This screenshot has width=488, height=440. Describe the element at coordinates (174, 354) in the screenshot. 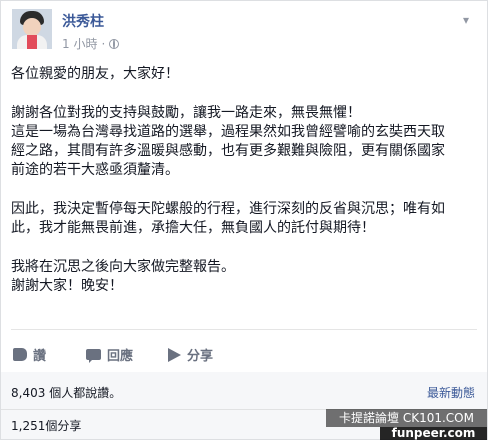

I see `share-icon` at that location.